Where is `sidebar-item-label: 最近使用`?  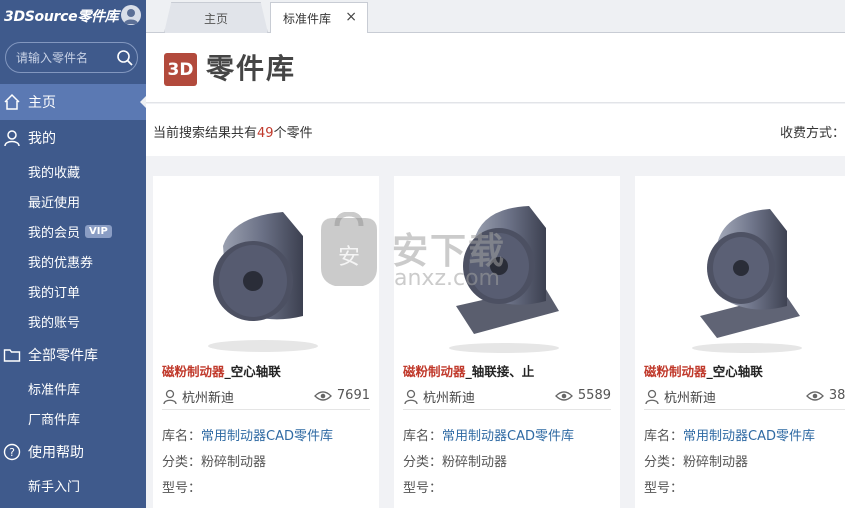 sidebar-item-label: 最近使用 is located at coordinates (54, 203).